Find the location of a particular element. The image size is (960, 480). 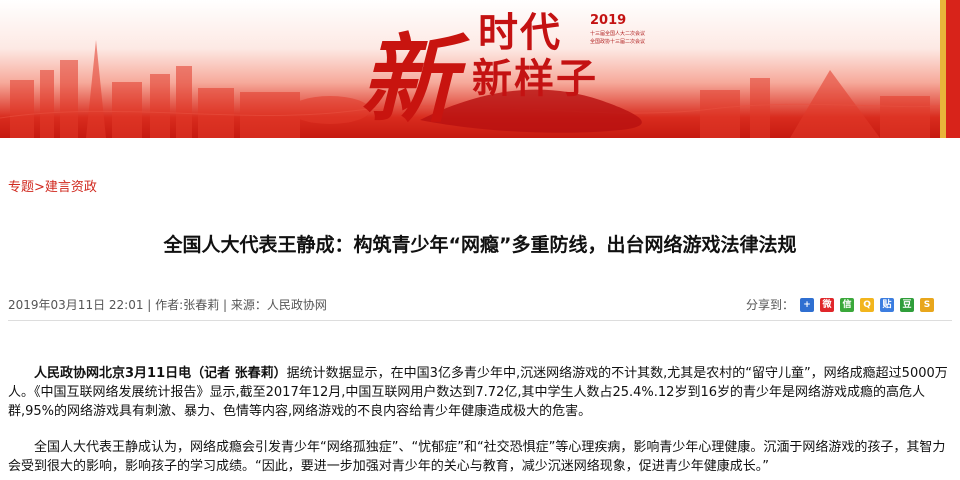

douban-icon: 豆 is located at coordinates (907, 304).